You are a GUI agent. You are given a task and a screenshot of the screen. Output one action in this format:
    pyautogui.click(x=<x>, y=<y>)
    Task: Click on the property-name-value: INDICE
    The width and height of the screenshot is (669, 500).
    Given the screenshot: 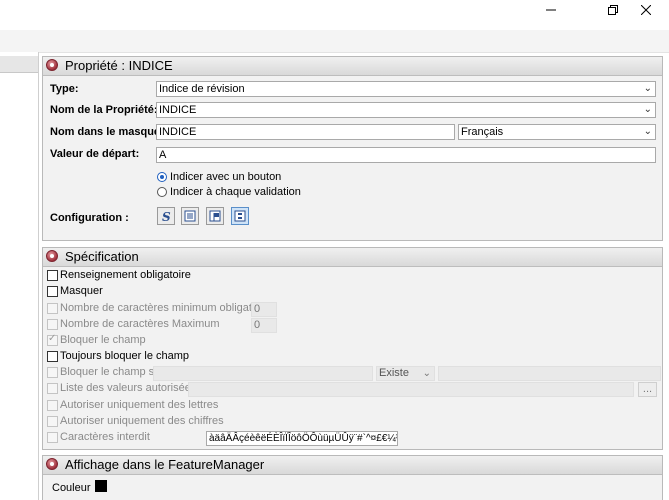 What is the action you would take?
    pyautogui.click(x=178, y=110)
    